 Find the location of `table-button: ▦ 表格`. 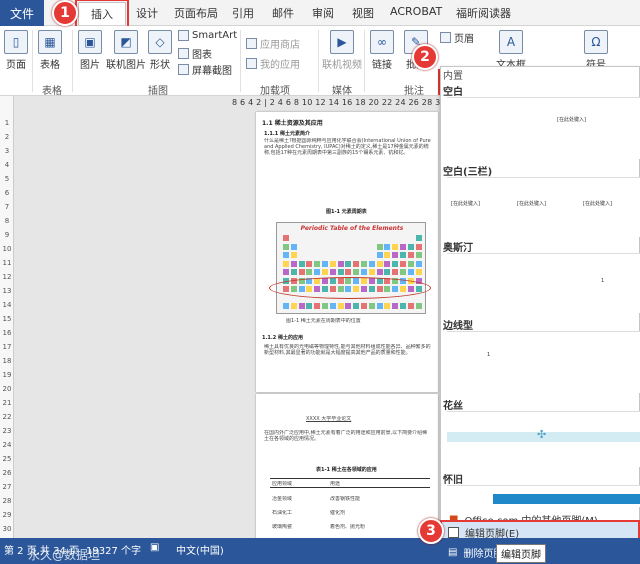

table-button: ▦ 表格 is located at coordinates (50, 50).